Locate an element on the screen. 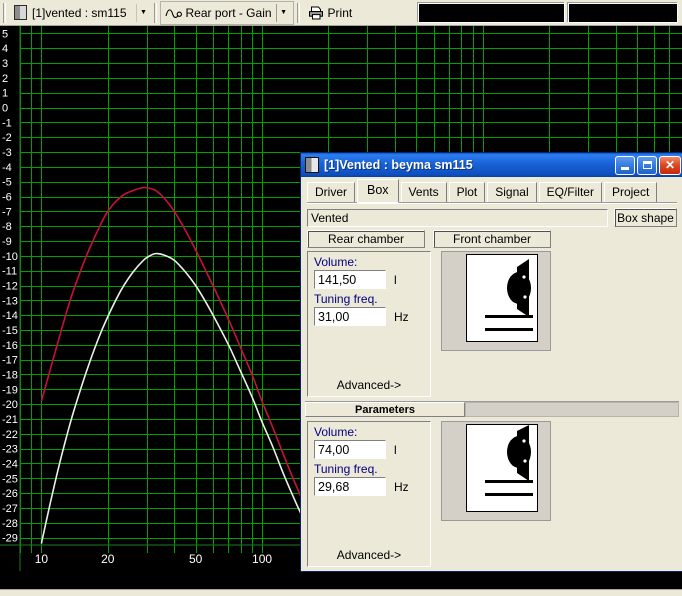  chart-y-tick: -3 is located at coordinates (7, 153).